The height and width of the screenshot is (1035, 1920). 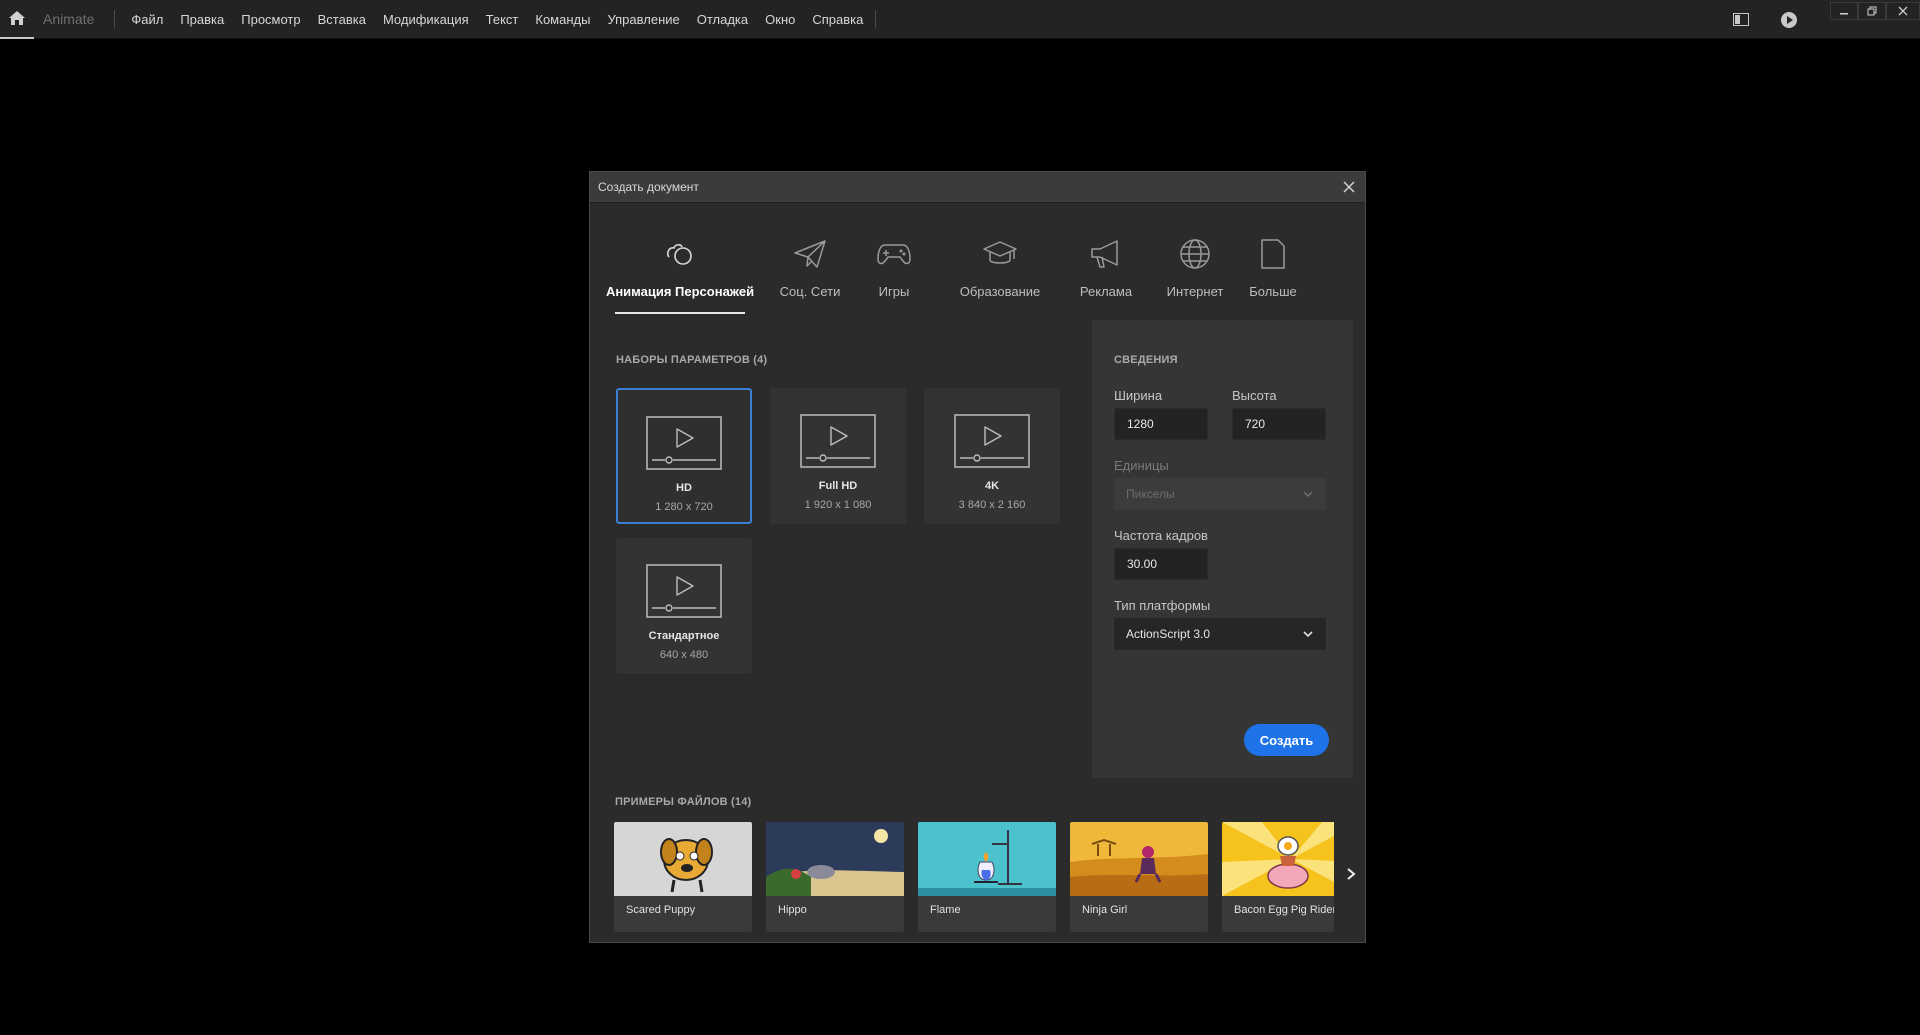 What do you see at coordinates (1150, 494) in the screenshot?
I see `units-value: Пикселы` at bounding box center [1150, 494].